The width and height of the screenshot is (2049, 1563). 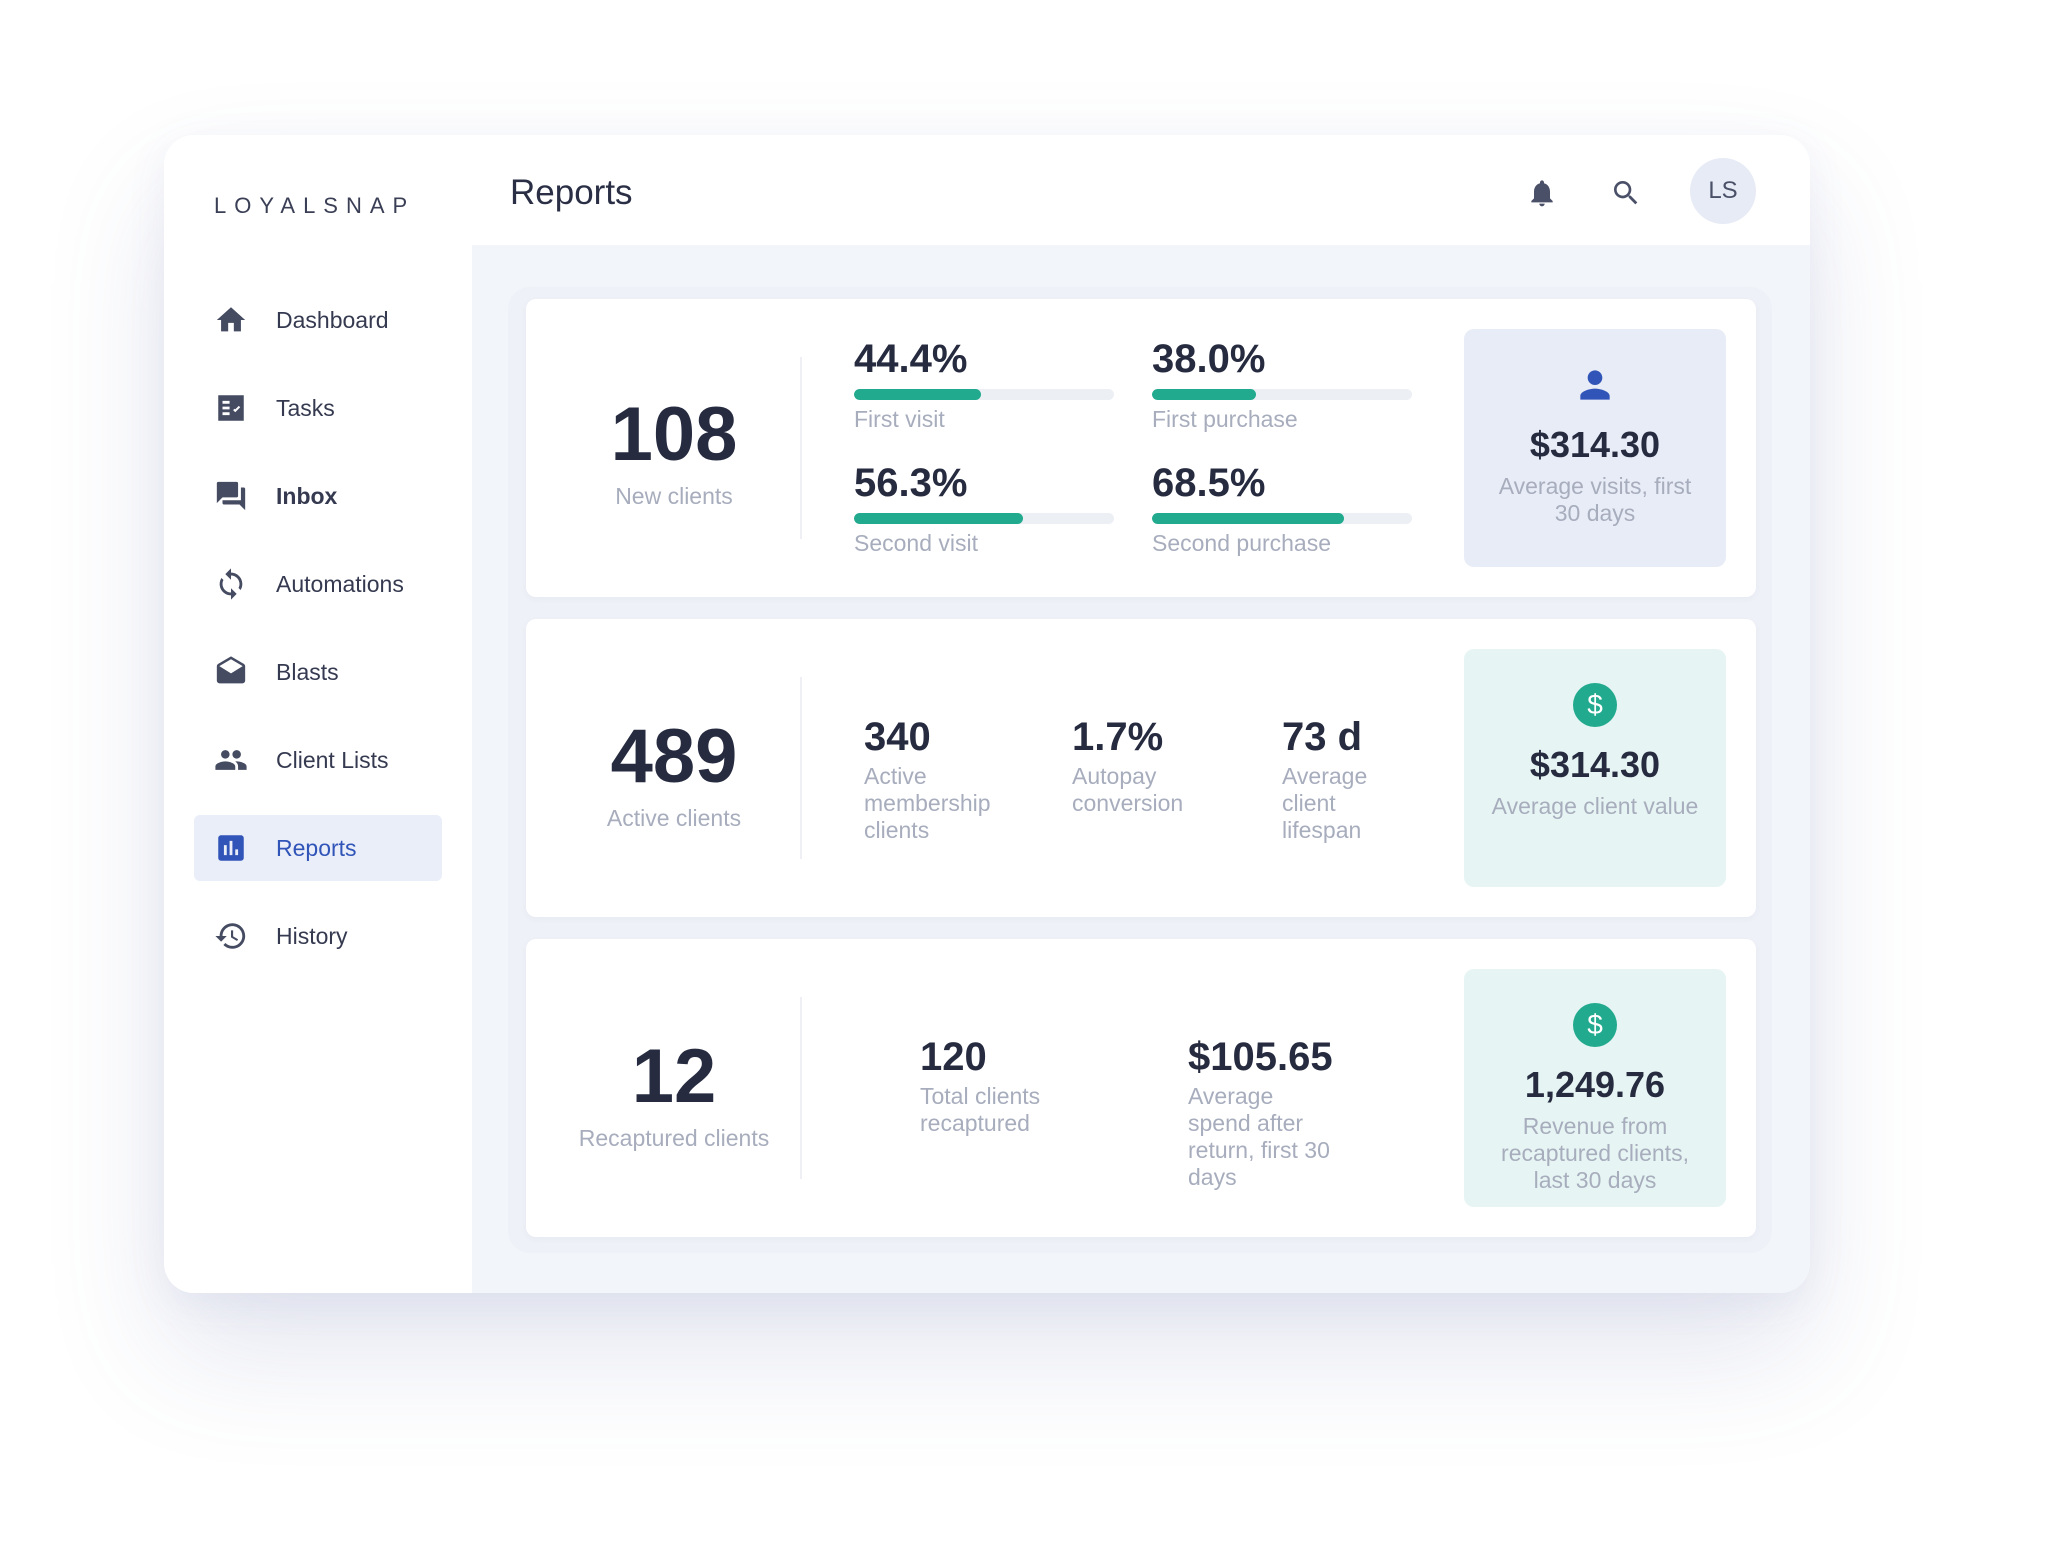 I want to click on new-clients-summary: 108 New clients, so click(x=674, y=448).